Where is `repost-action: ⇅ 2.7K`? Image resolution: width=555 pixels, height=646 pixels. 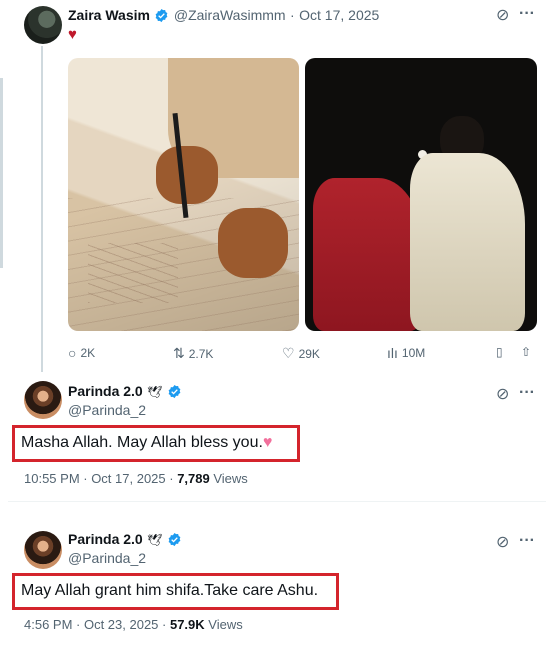
repost-action: ⇅ 2.7K is located at coordinates (193, 353).